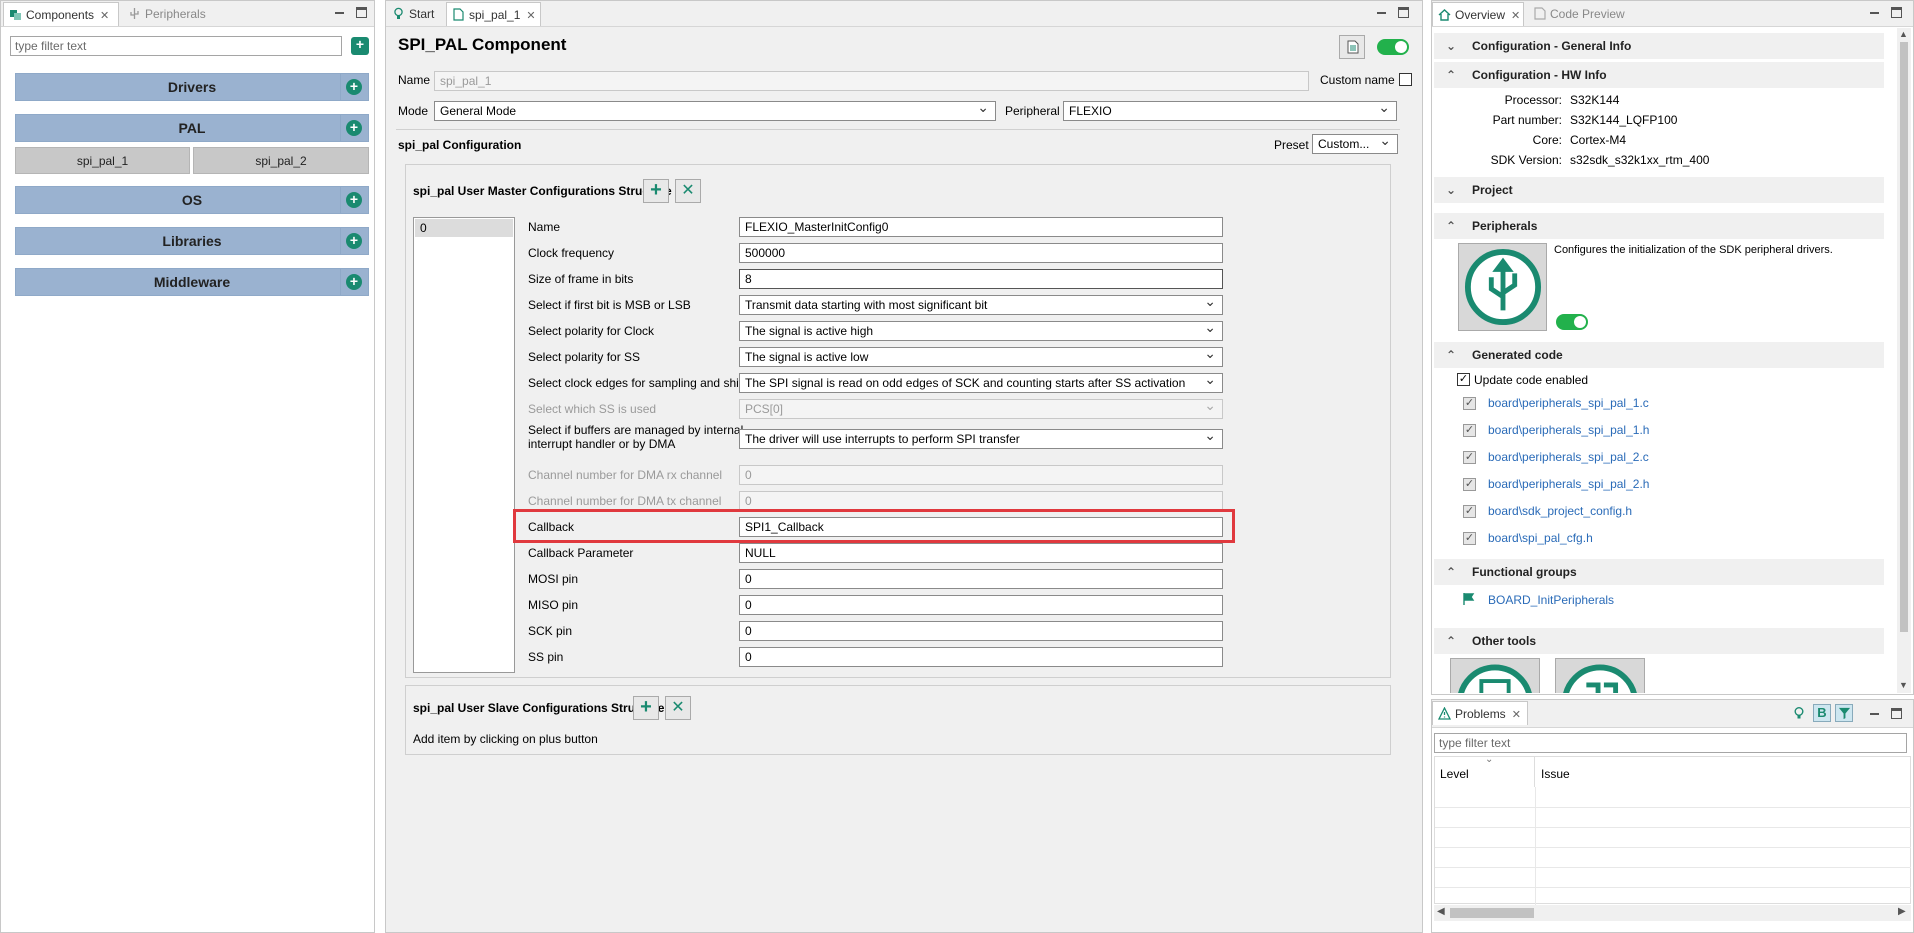  I want to click on tab-components: Components ✕, so click(61, 14).